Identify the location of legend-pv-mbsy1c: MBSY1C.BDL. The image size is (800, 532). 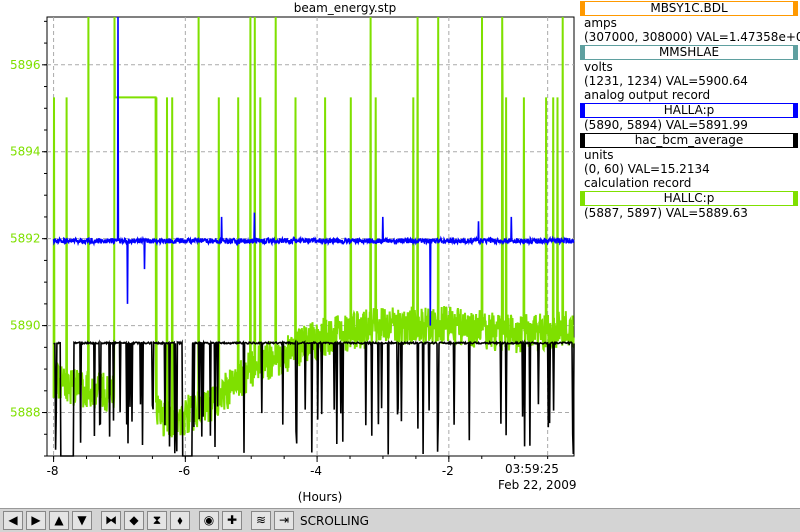
(689, 8).